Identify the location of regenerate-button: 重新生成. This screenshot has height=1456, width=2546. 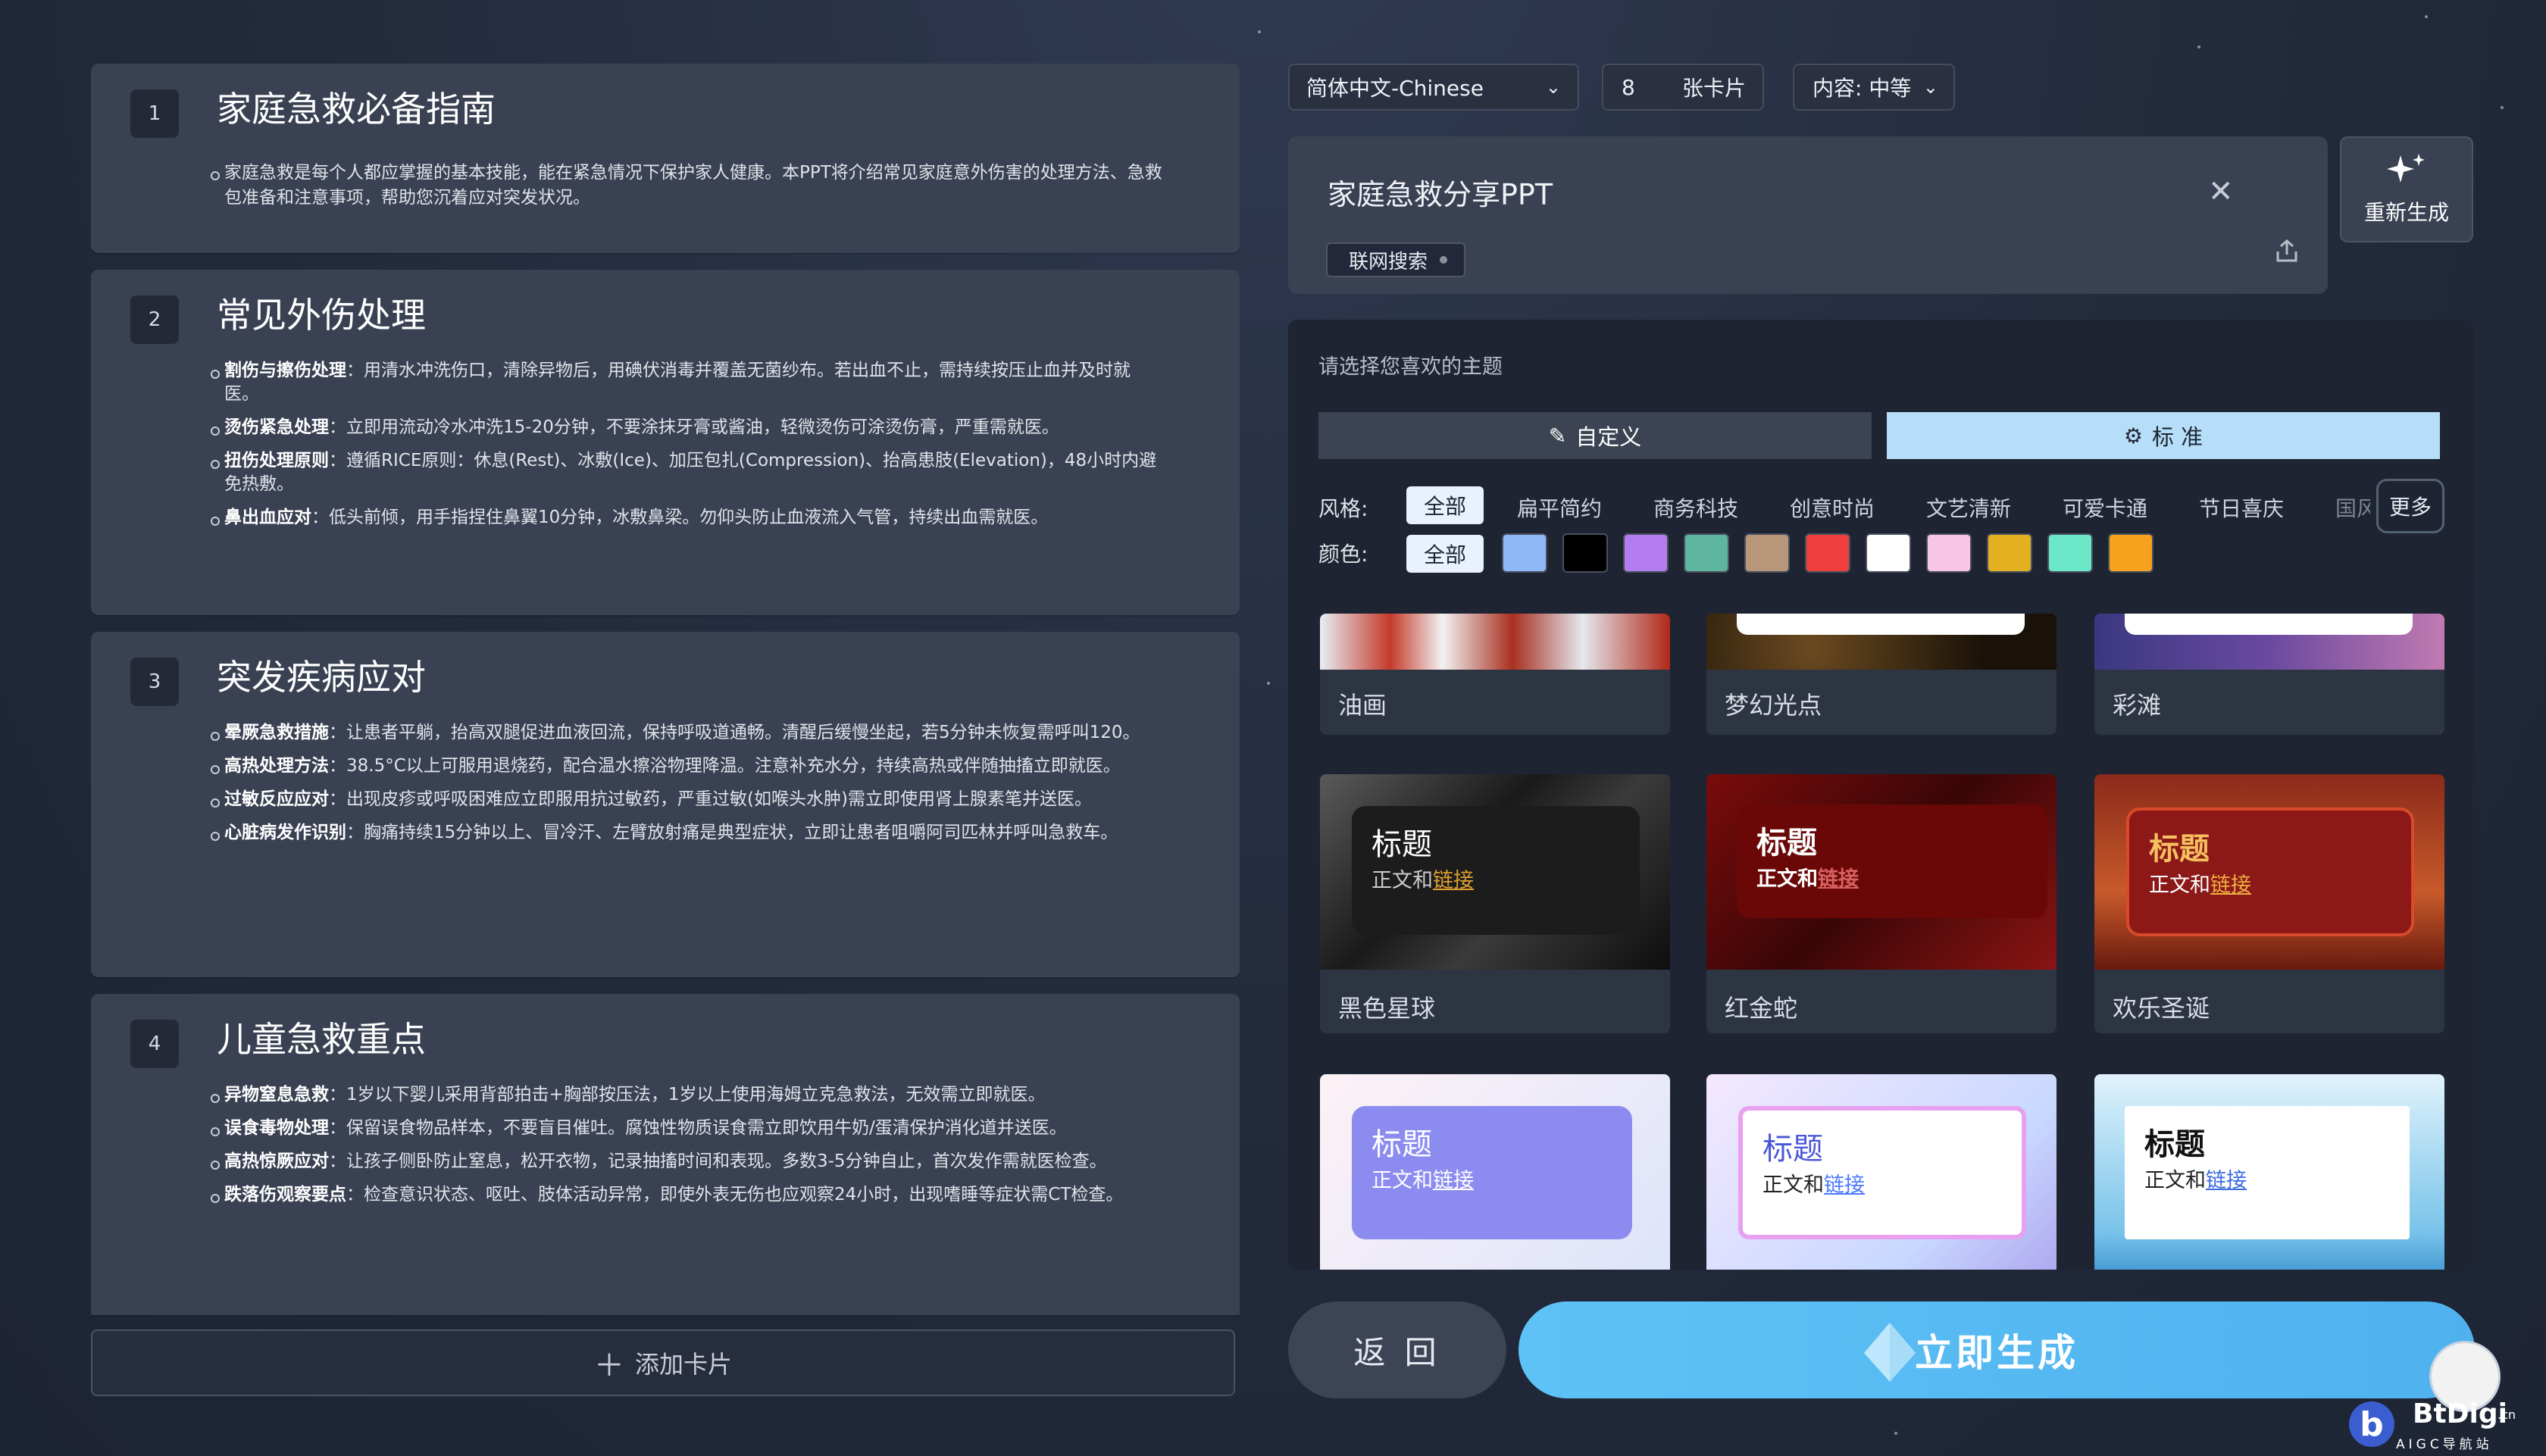
(2406, 189).